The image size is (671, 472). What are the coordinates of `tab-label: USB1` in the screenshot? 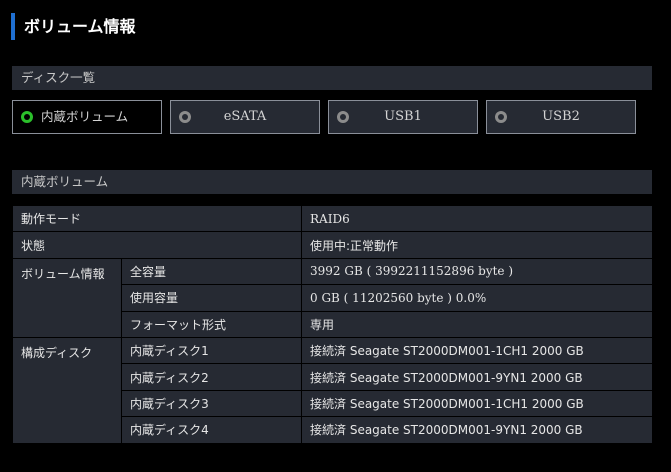 It's located at (403, 116).